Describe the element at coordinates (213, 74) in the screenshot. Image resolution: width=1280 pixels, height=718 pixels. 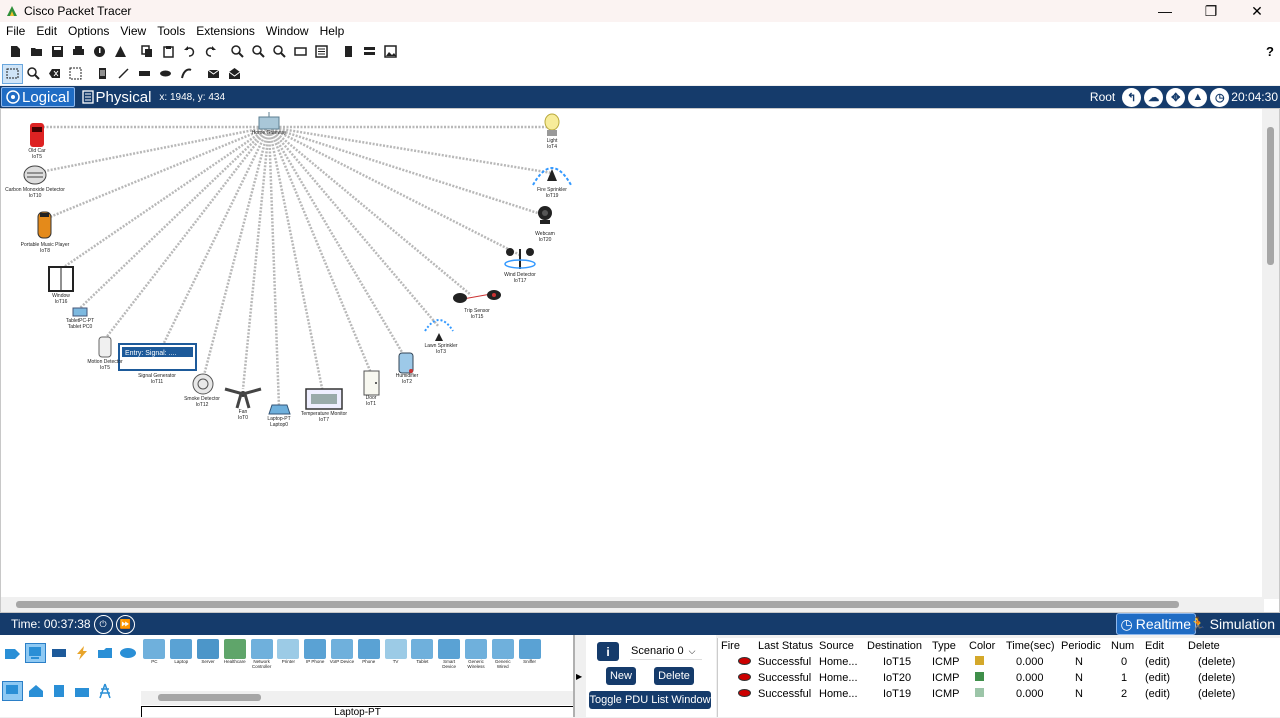
I see `add-simple-pdu-icon` at that location.